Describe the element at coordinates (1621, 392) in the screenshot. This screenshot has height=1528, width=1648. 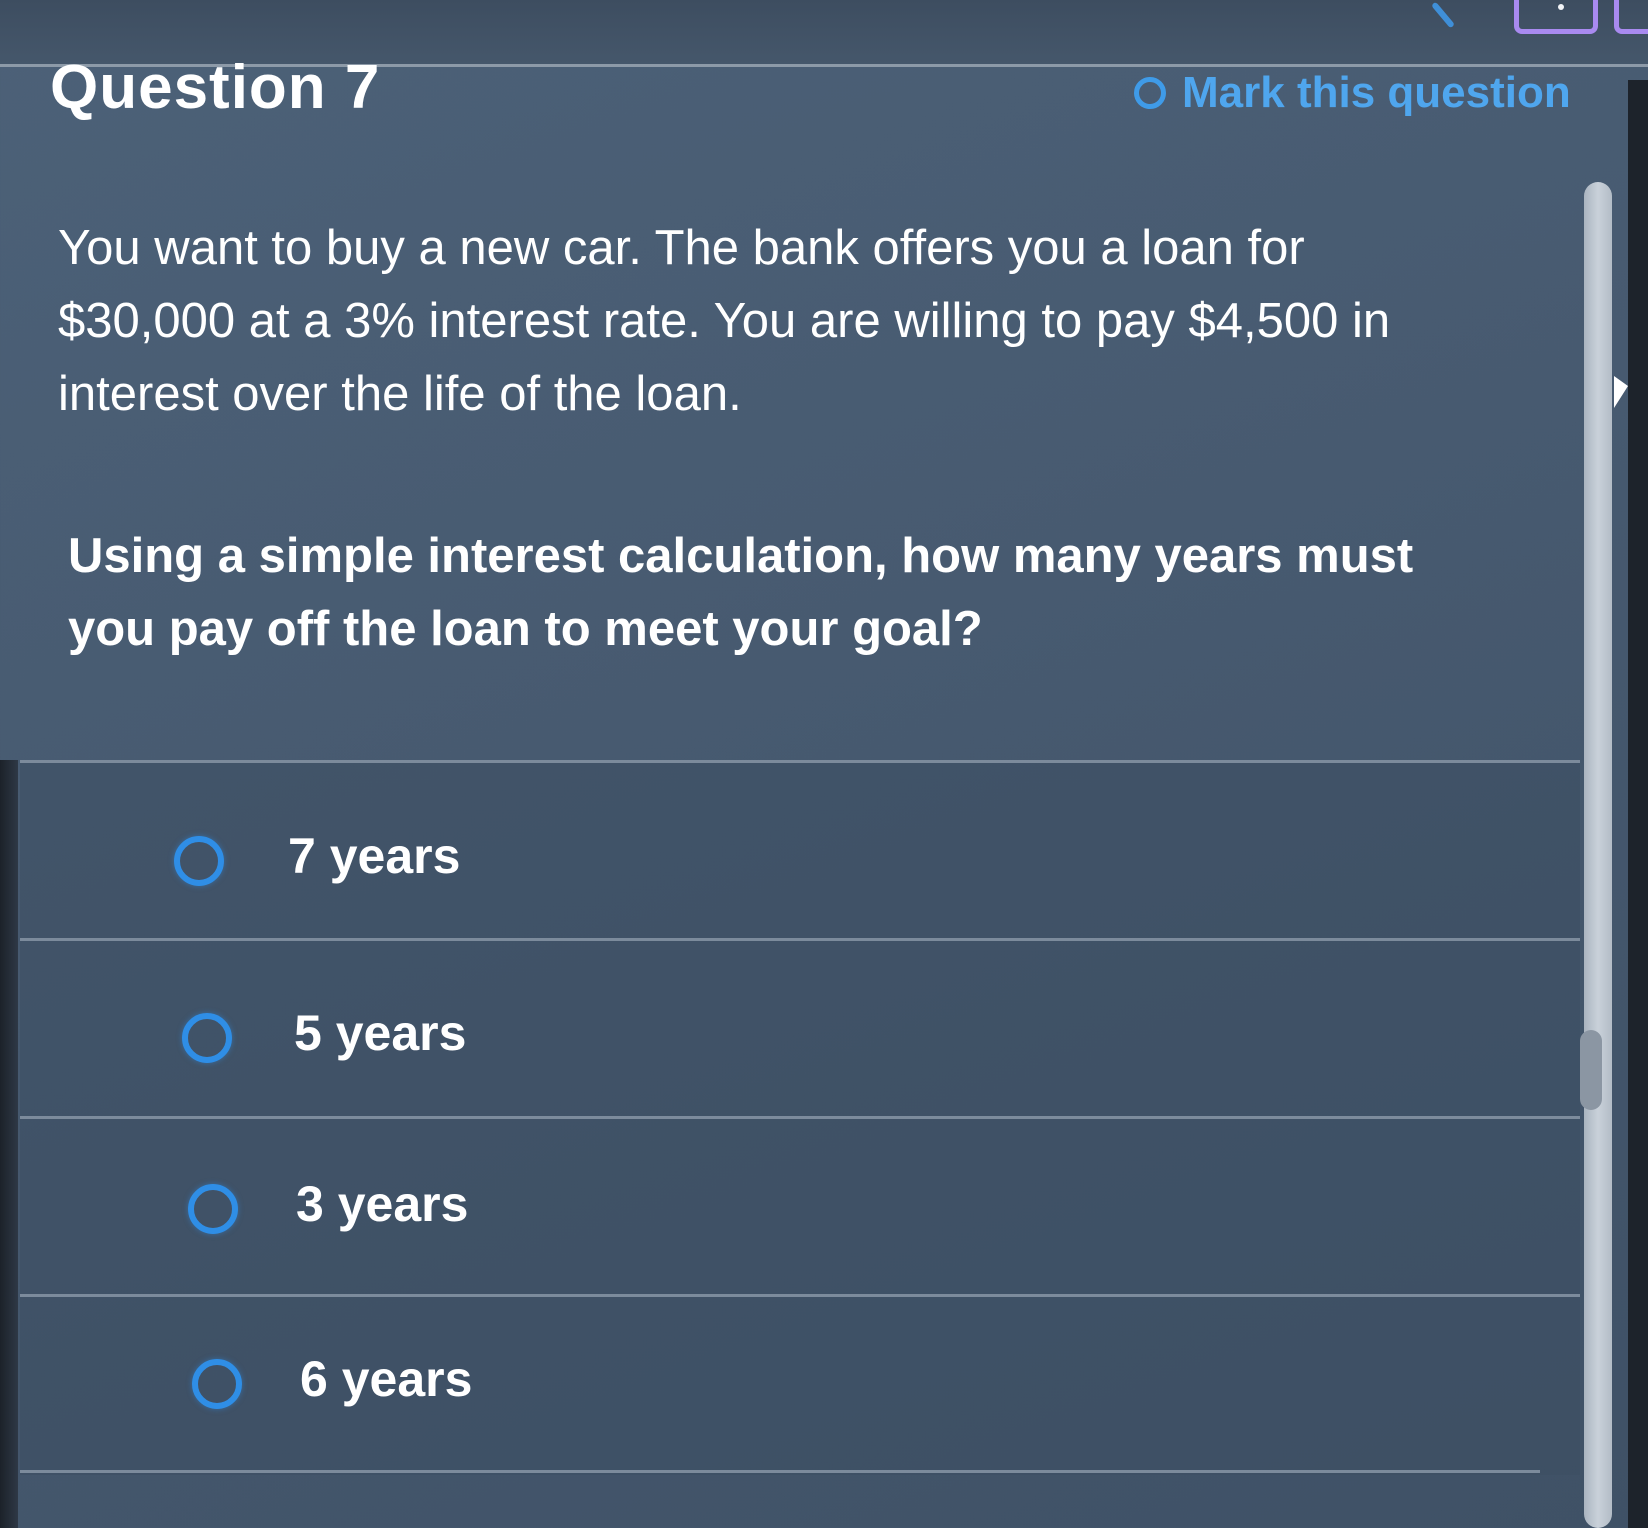
I see `mouse-cursor-icon` at that location.